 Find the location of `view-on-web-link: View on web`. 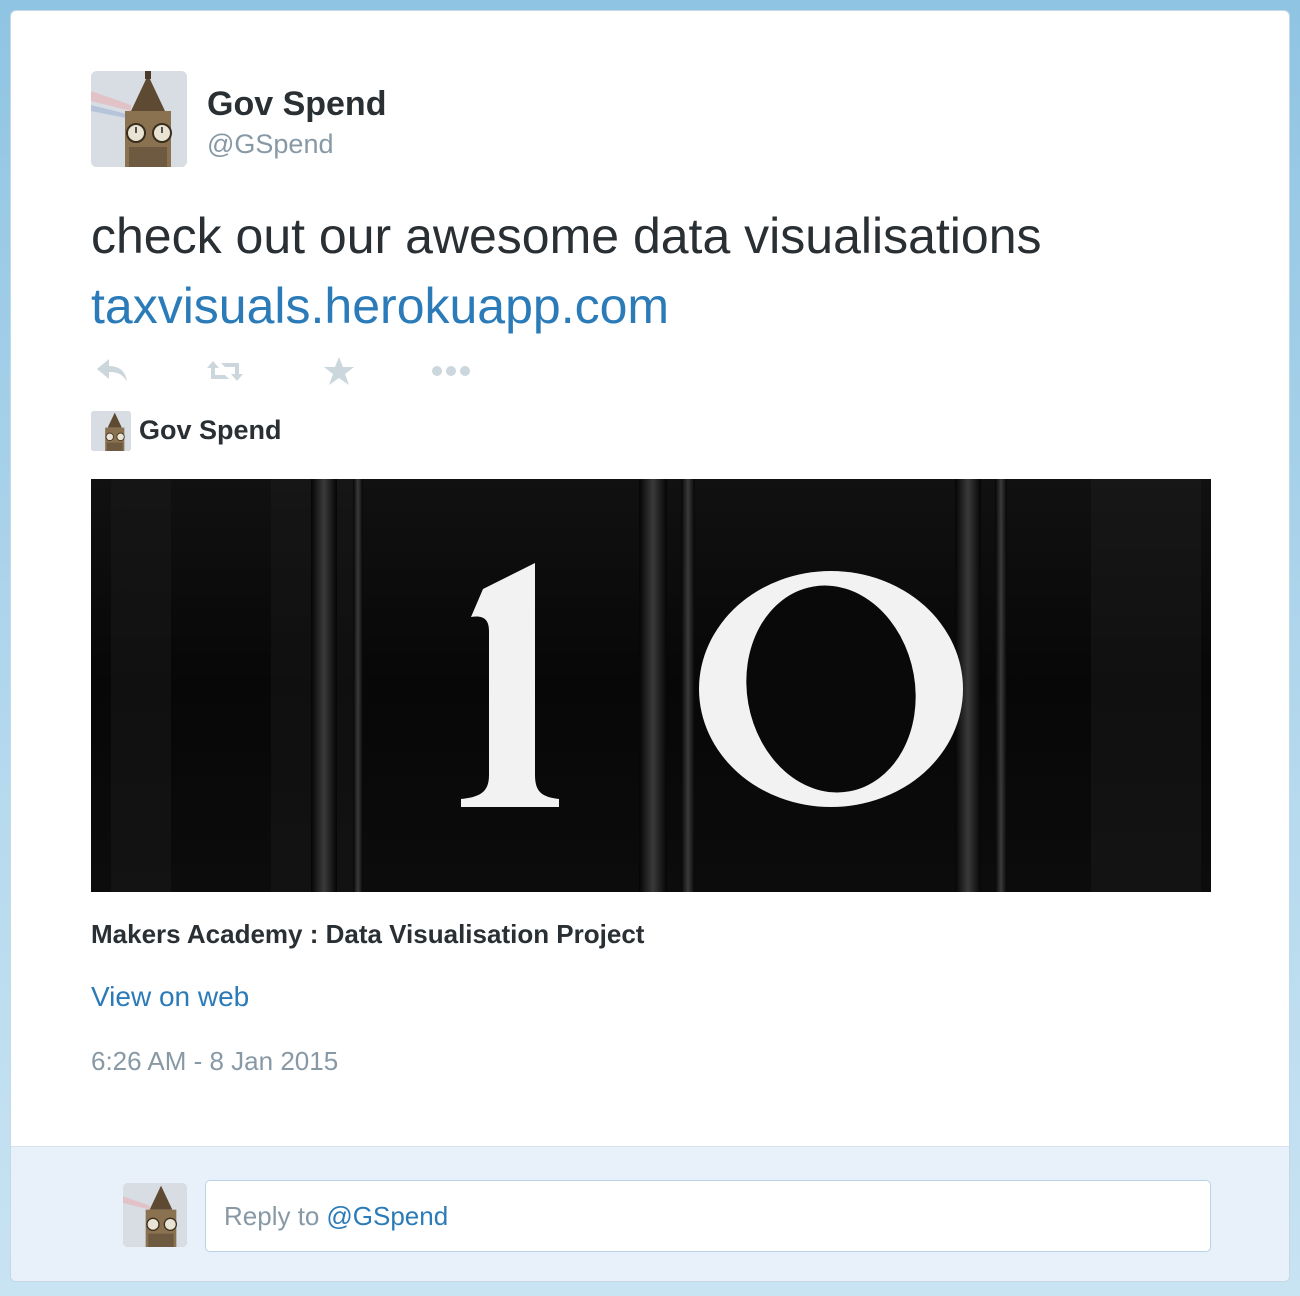

view-on-web-link: View on web is located at coordinates (170, 997).